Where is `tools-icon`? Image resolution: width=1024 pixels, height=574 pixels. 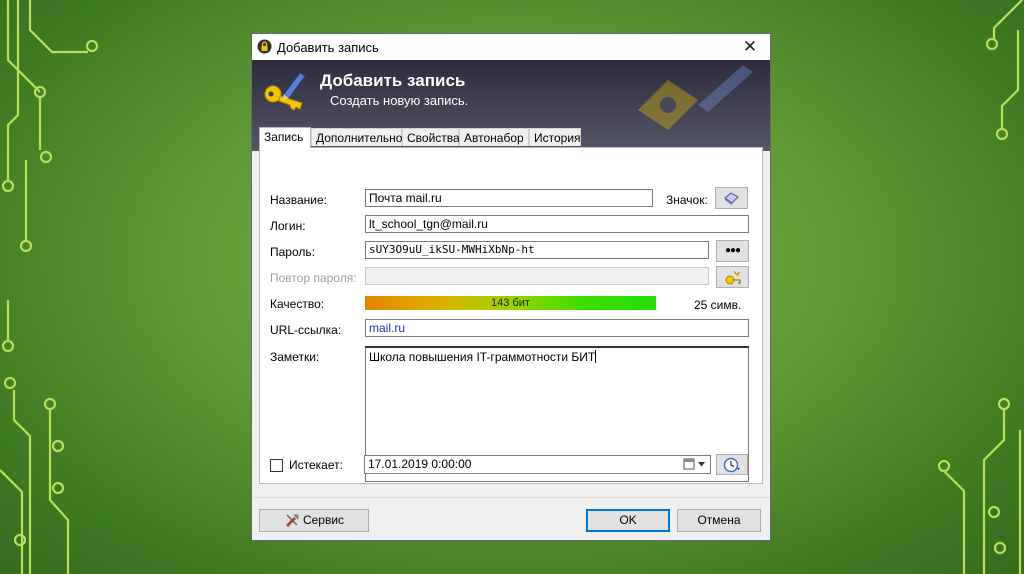
tools-icon is located at coordinates (292, 520).